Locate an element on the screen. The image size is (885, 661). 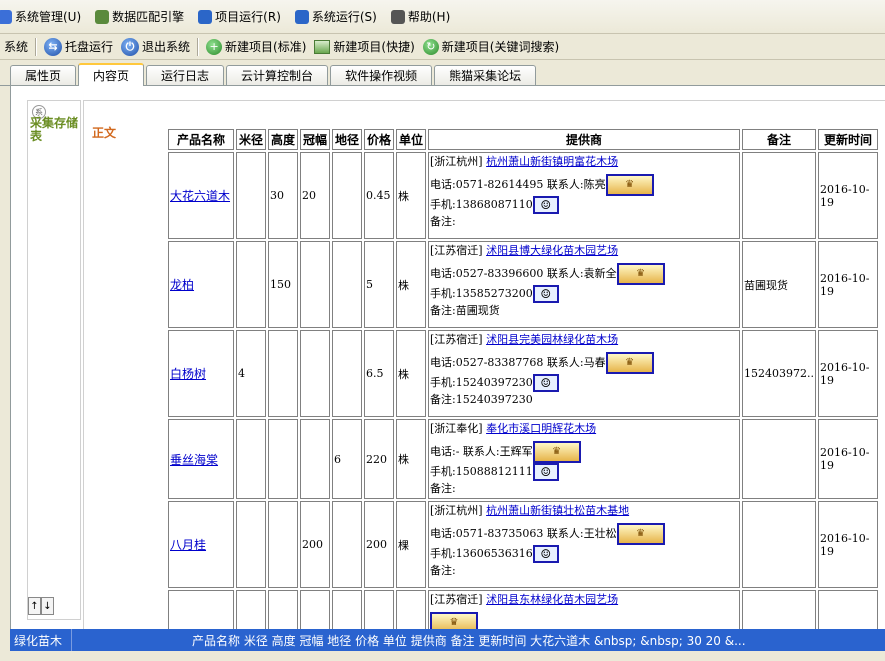
column-header: 单位 is located at coordinates (411, 139).